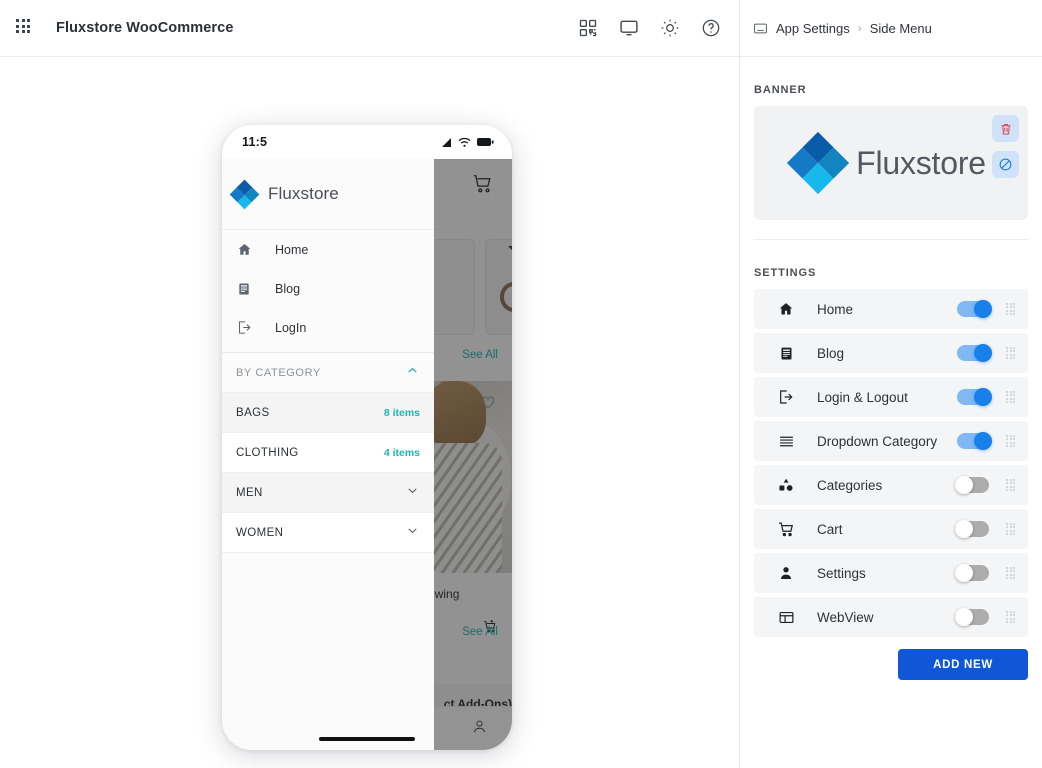 This screenshot has width=1042, height=768. I want to click on top-bar: Fluxstore WooCommerce, so click(369, 28).